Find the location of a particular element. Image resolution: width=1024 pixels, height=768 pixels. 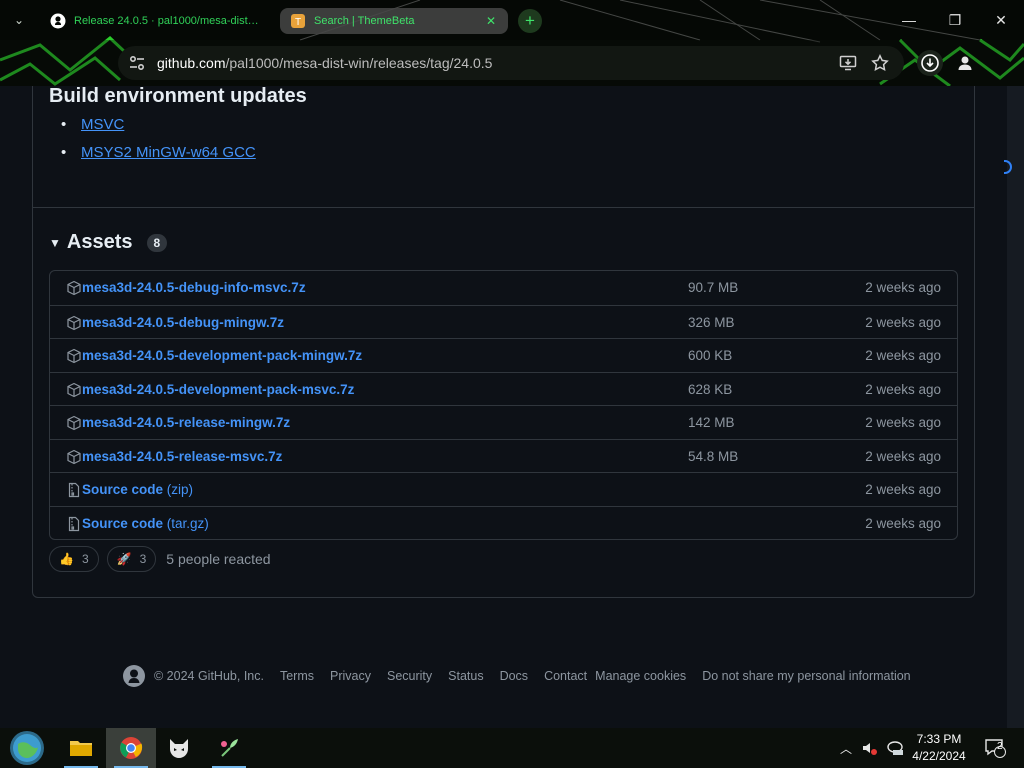

asset-row: Source code (tar.gz) 2 weeks ago is located at coordinates (503, 522).